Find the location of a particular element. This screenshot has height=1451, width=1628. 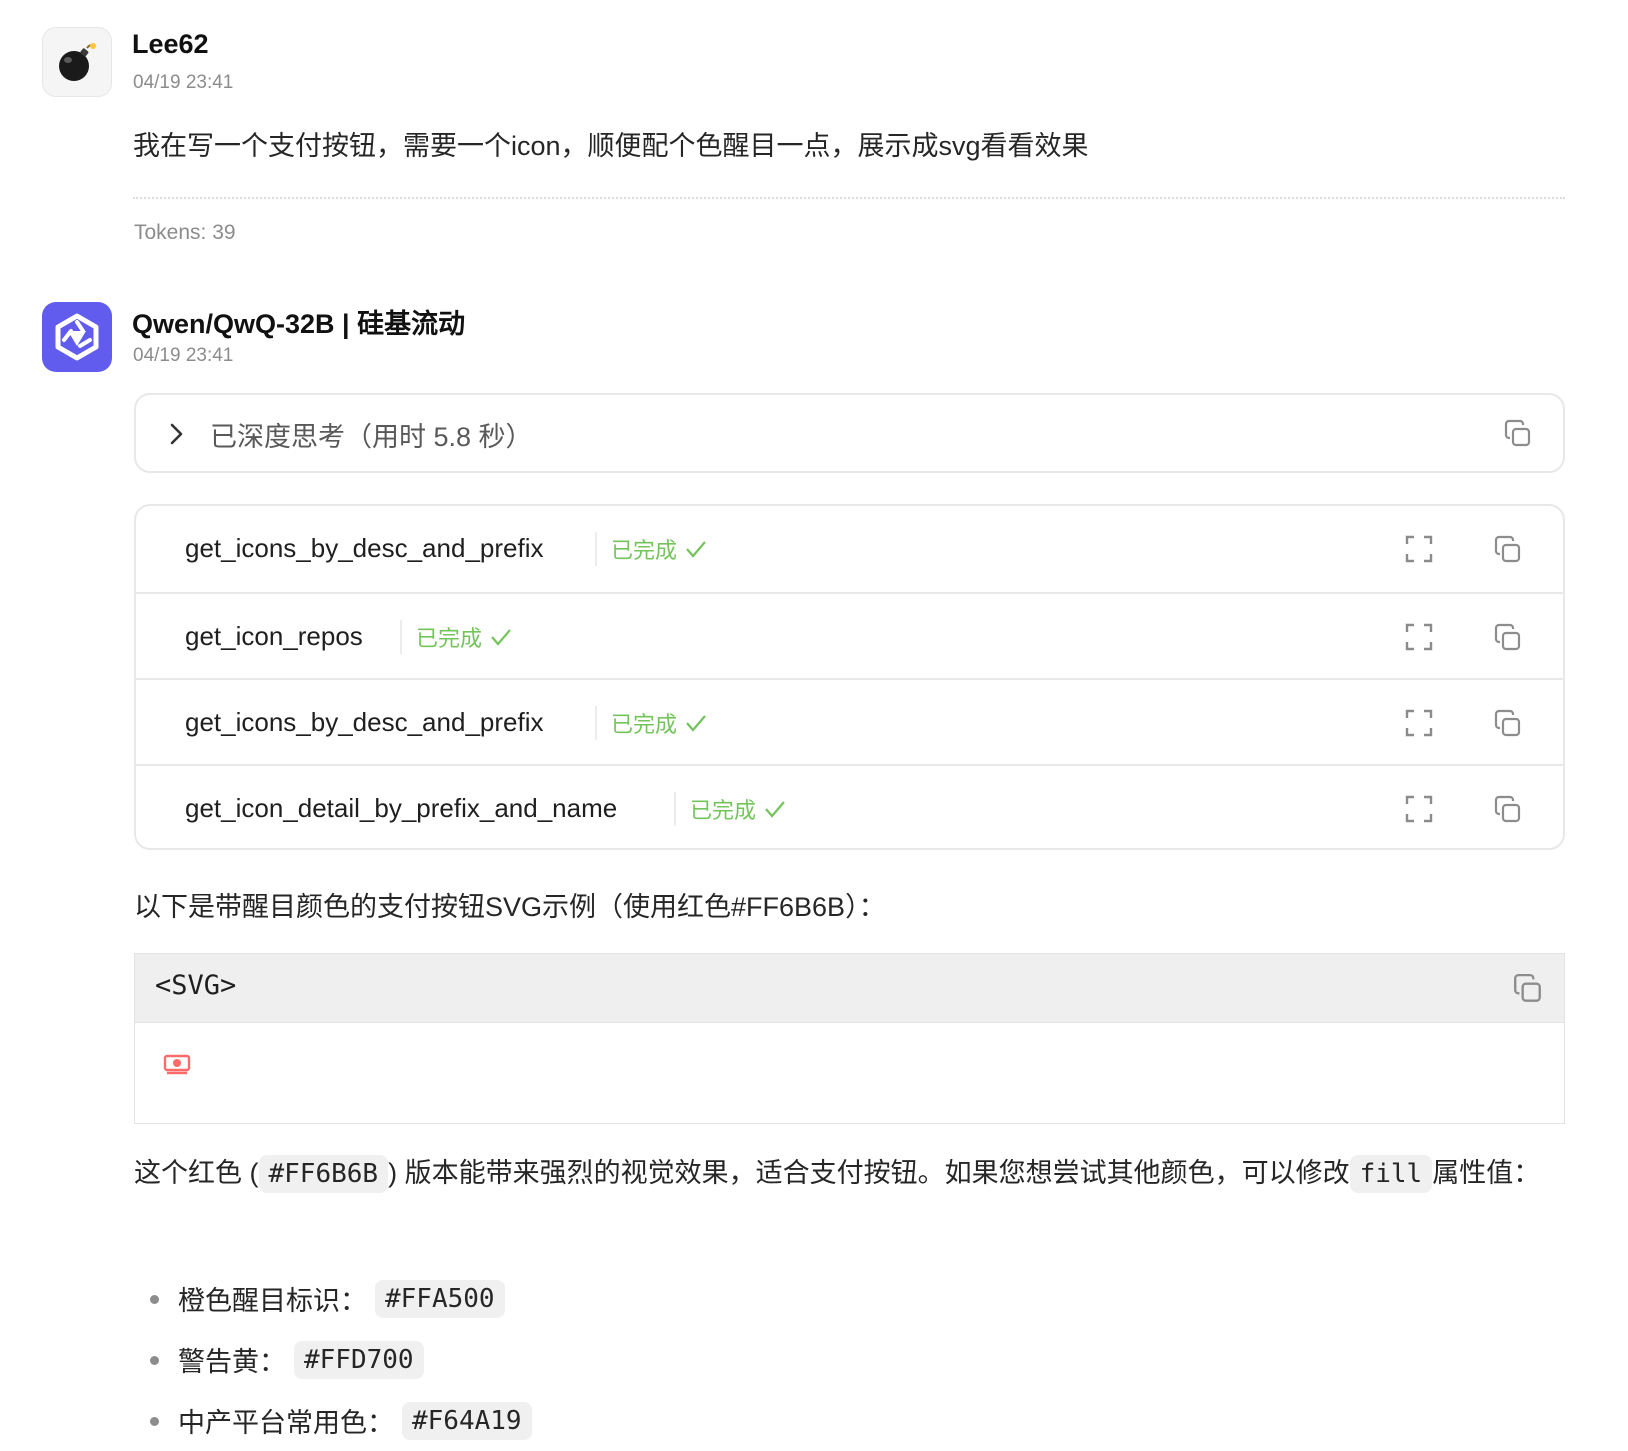

token-count: Tokens: 39 is located at coordinates (185, 232).